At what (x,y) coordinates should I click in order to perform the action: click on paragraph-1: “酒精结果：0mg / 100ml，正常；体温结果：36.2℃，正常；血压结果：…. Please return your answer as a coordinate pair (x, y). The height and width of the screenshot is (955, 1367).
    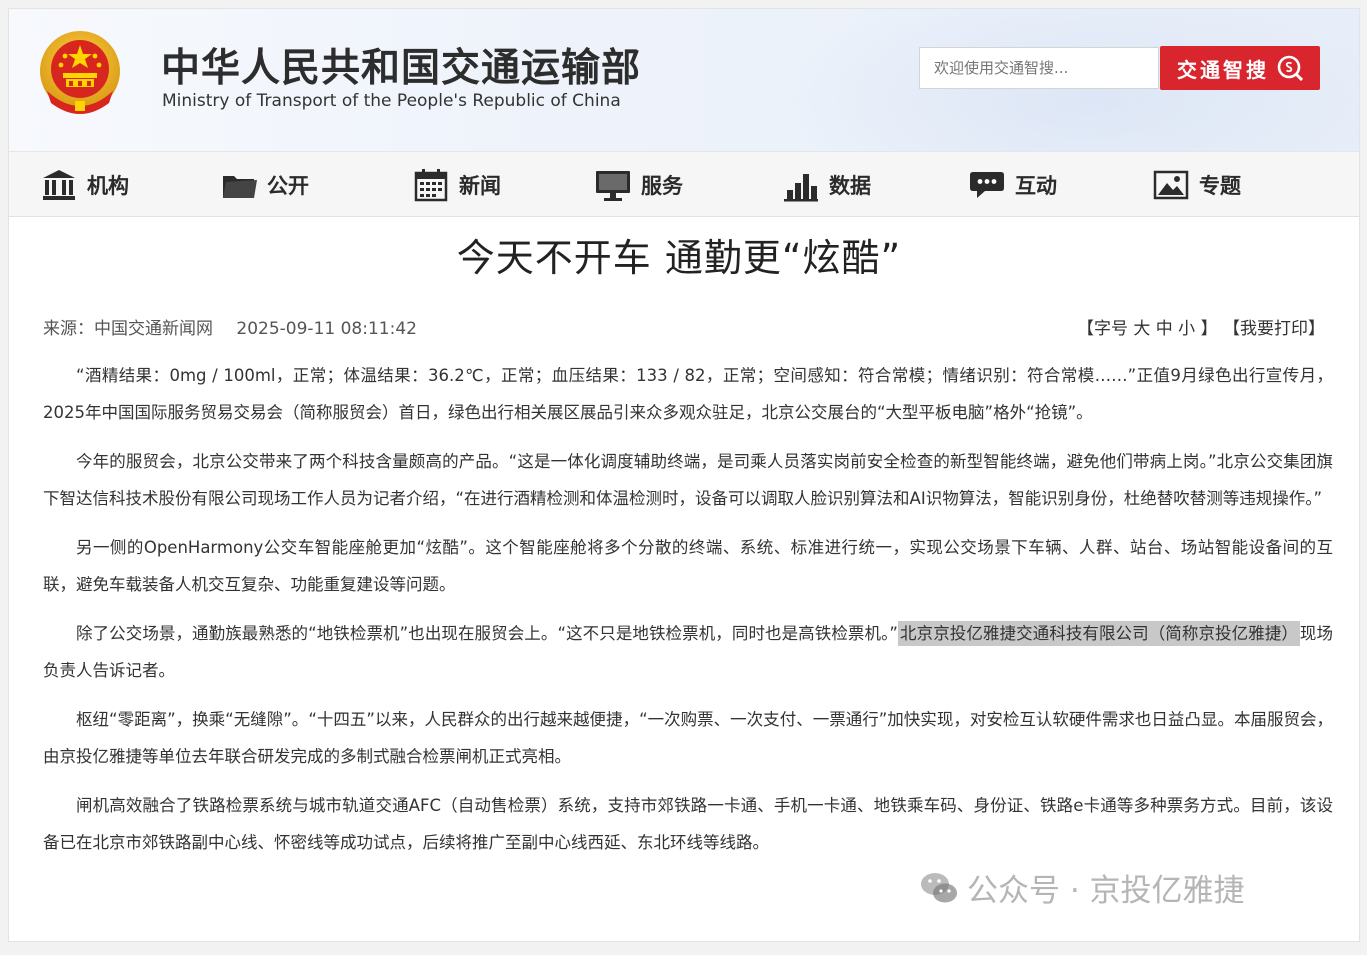
    Looking at the image, I should click on (688, 394).